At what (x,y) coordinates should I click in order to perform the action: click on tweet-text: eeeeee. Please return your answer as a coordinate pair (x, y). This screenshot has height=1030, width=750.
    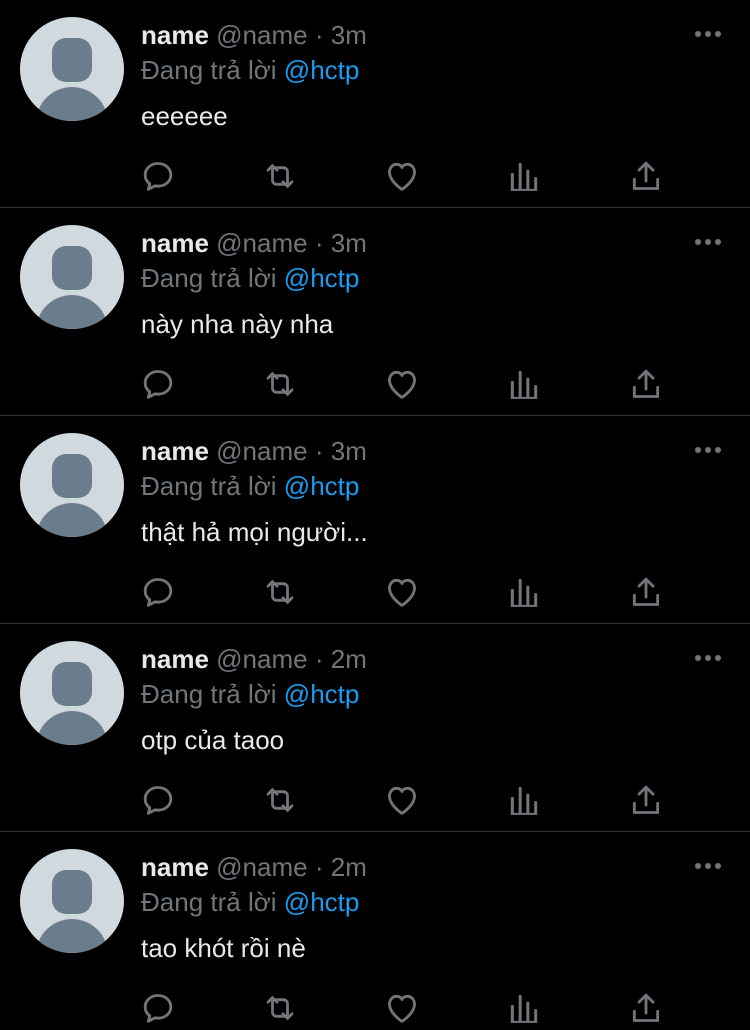
    Looking at the image, I should click on (184, 116).